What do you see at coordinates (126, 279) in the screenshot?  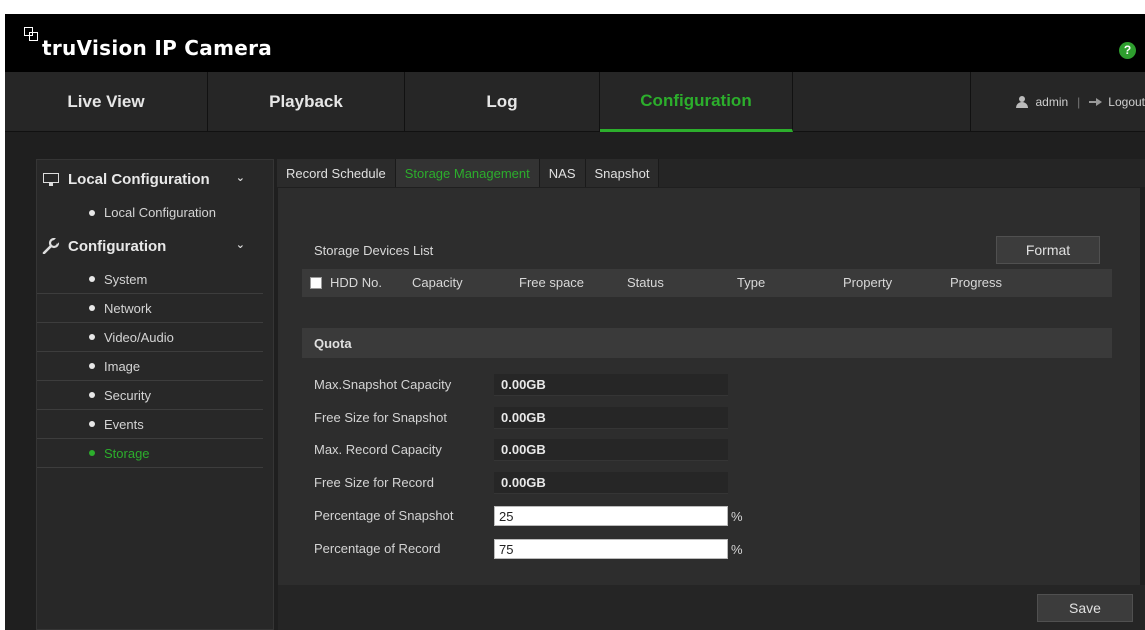 I see `sidebar-item-label: System` at bounding box center [126, 279].